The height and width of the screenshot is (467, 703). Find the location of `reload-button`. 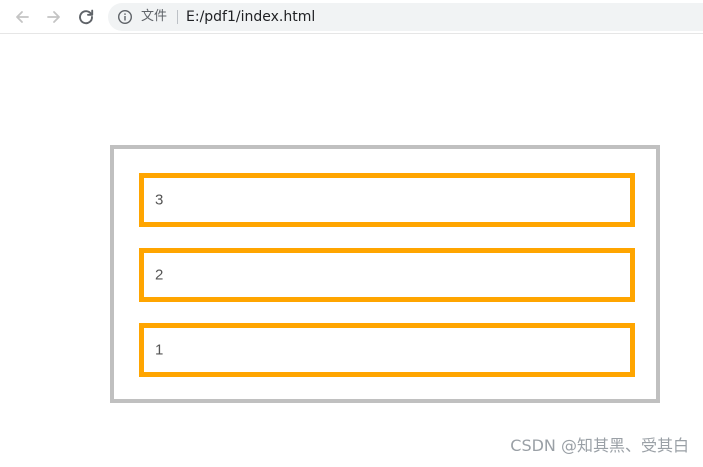

reload-button is located at coordinates (86, 17).